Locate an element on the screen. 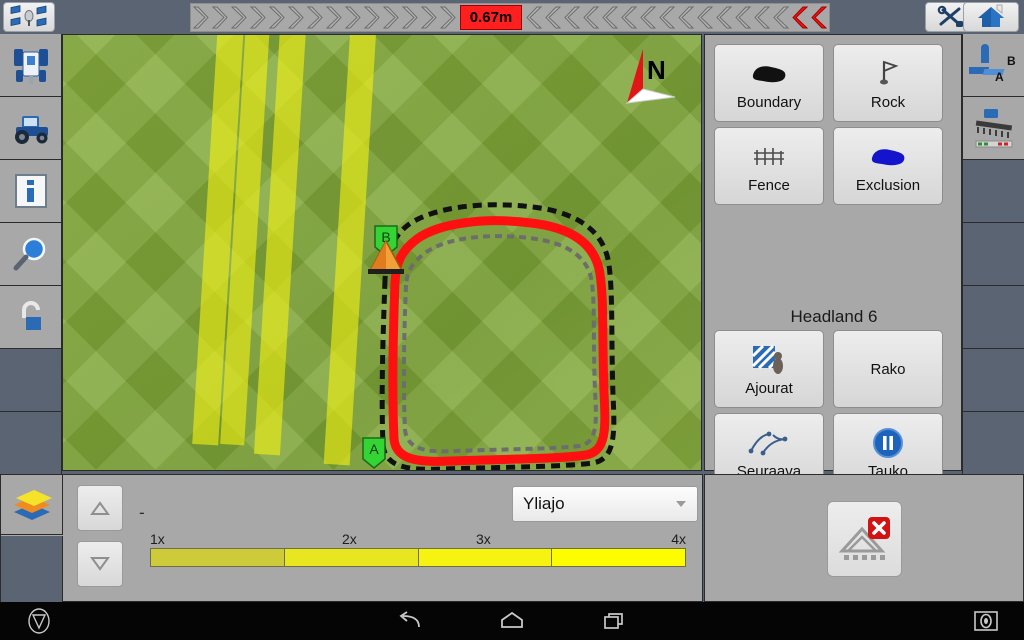  implement-disabled-icon is located at coordinates (864, 538).